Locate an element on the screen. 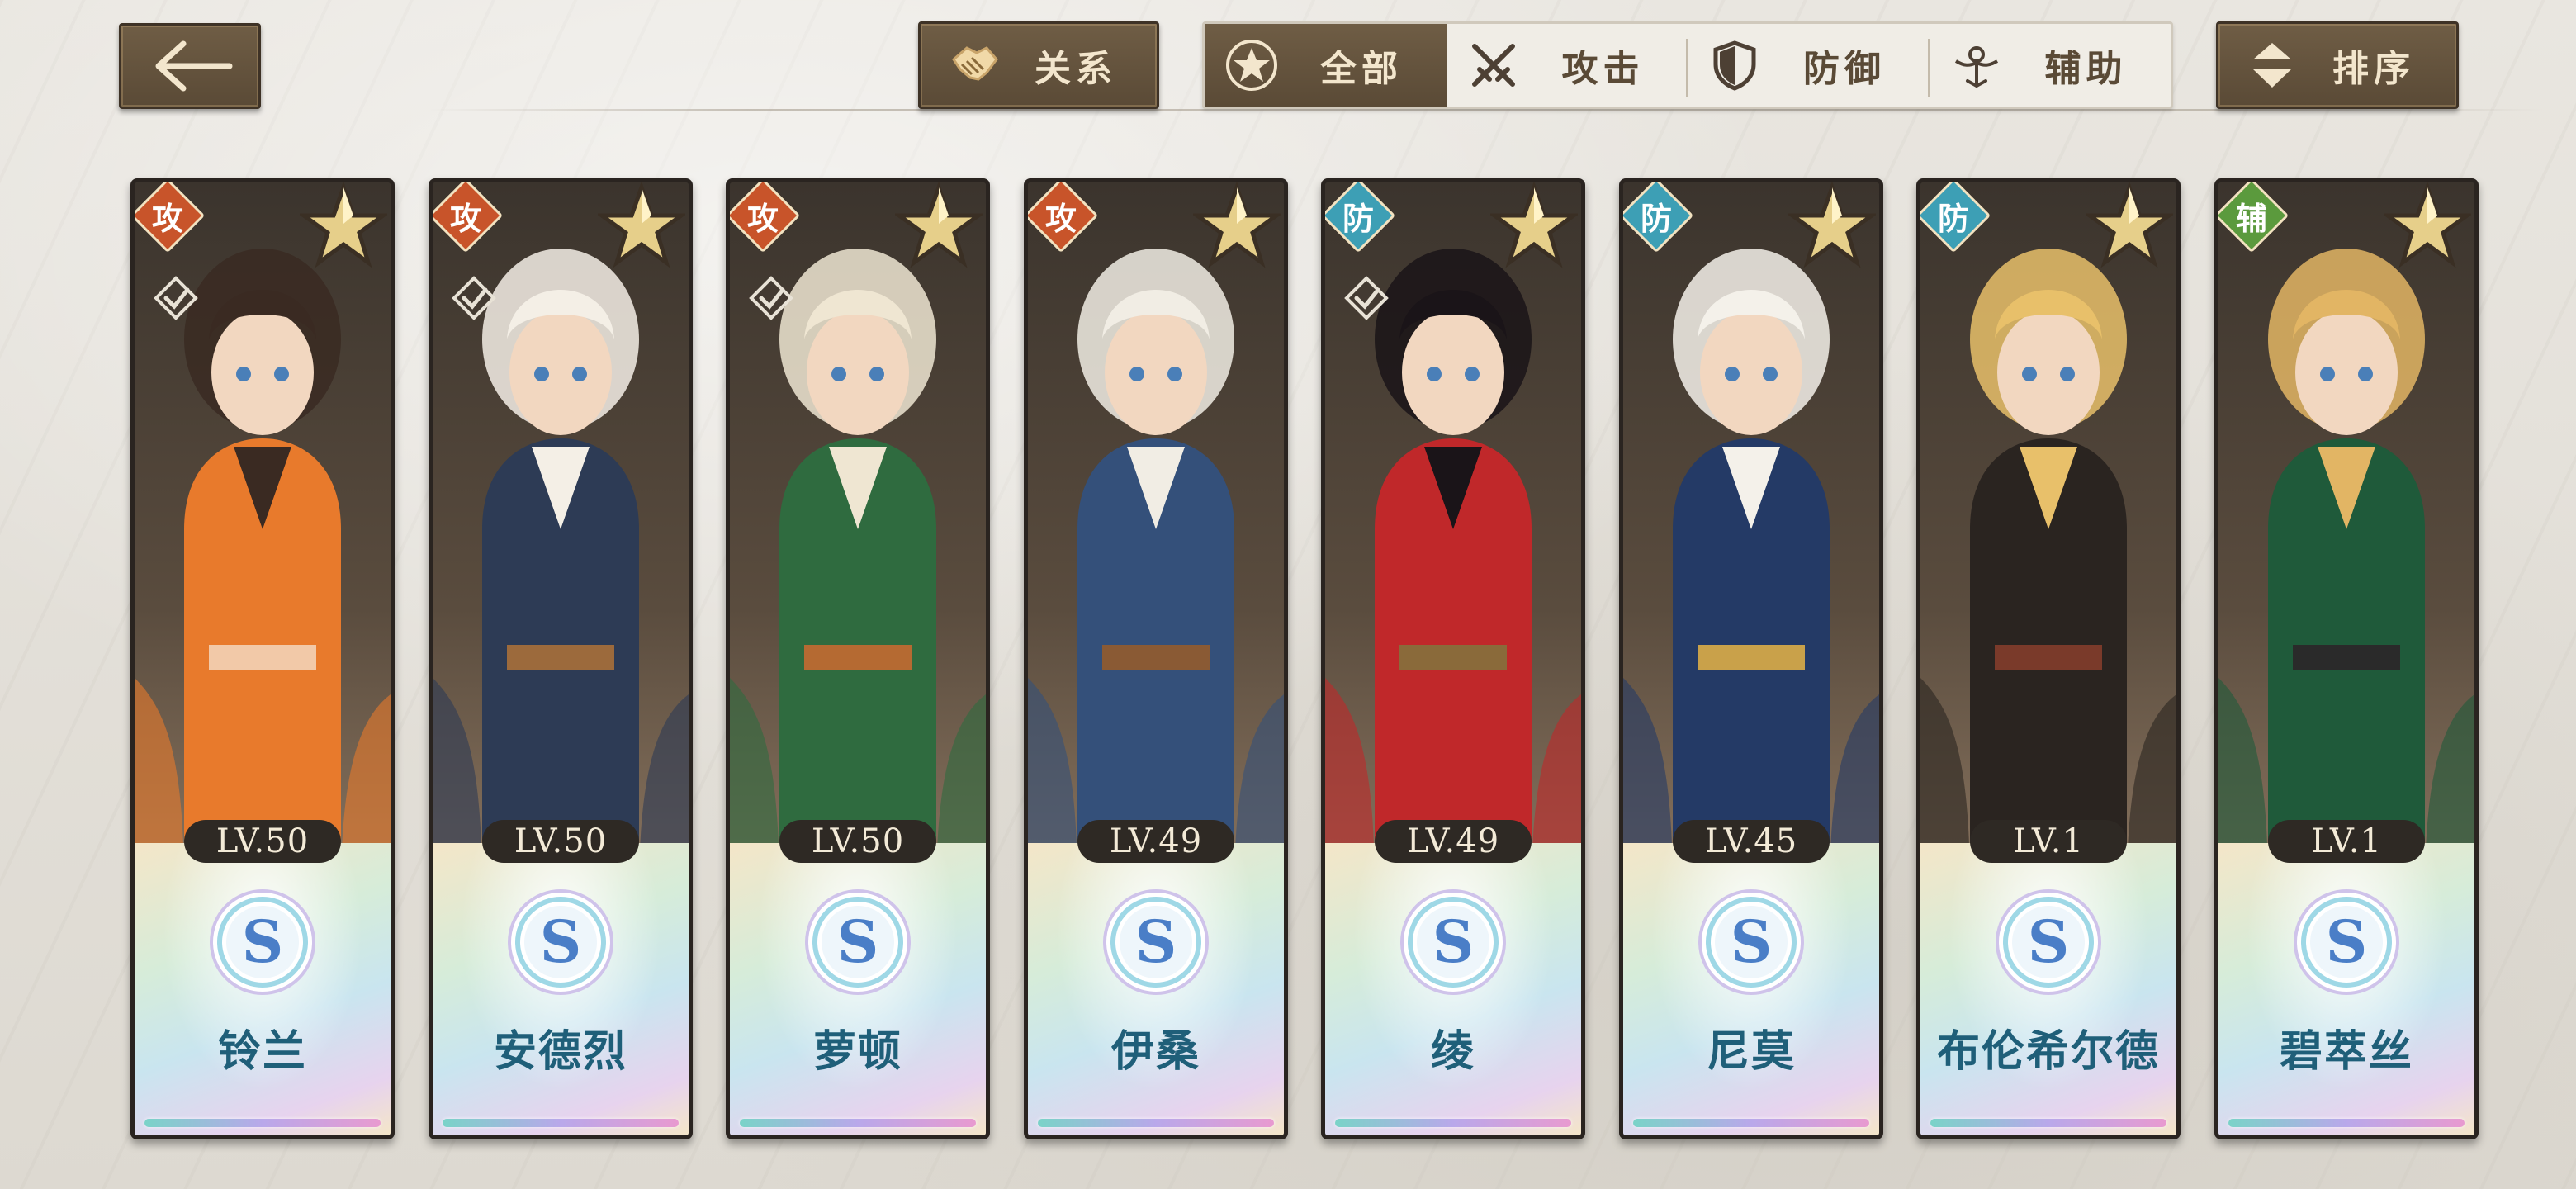 This screenshot has width=2576, height=1189. character-name: 铃兰 is located at coordinates (262, 1052).